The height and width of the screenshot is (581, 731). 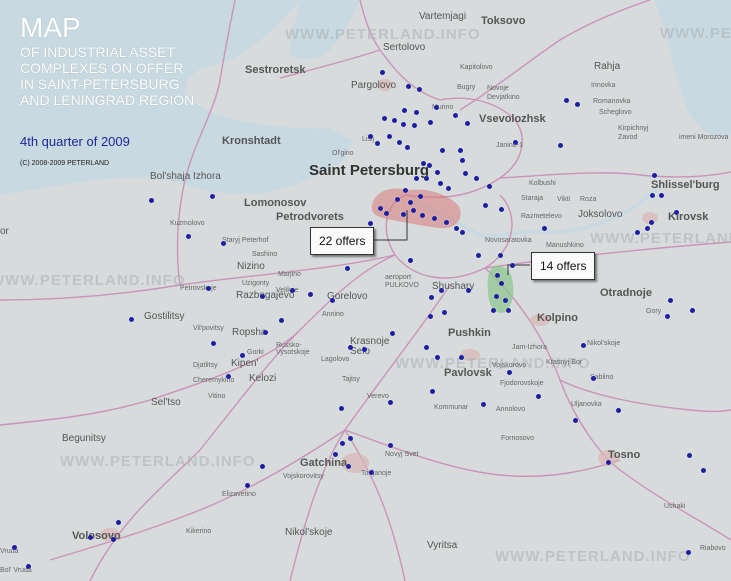 I want to click on offers-callout-kolpino: 14 offers, so click(x=563, y=266).